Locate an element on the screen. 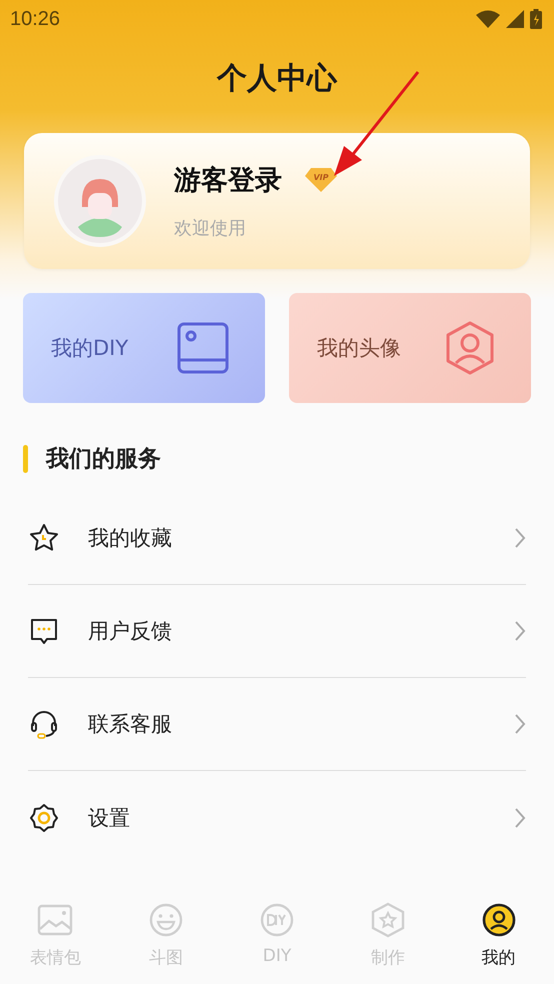 This screenshot has height=984, width=554. hexagon-star-icon is located at coordinates (388, 920).